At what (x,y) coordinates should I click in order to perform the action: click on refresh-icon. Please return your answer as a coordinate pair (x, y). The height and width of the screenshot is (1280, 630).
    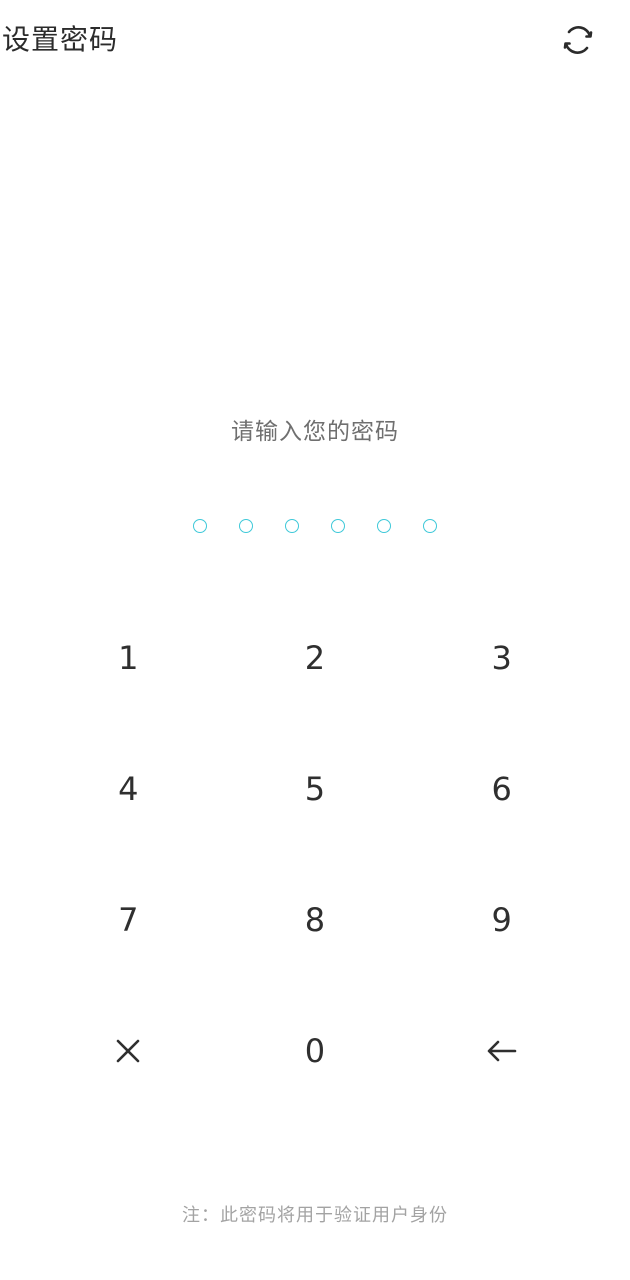
    Looking at the image, I should click on (578, 42).